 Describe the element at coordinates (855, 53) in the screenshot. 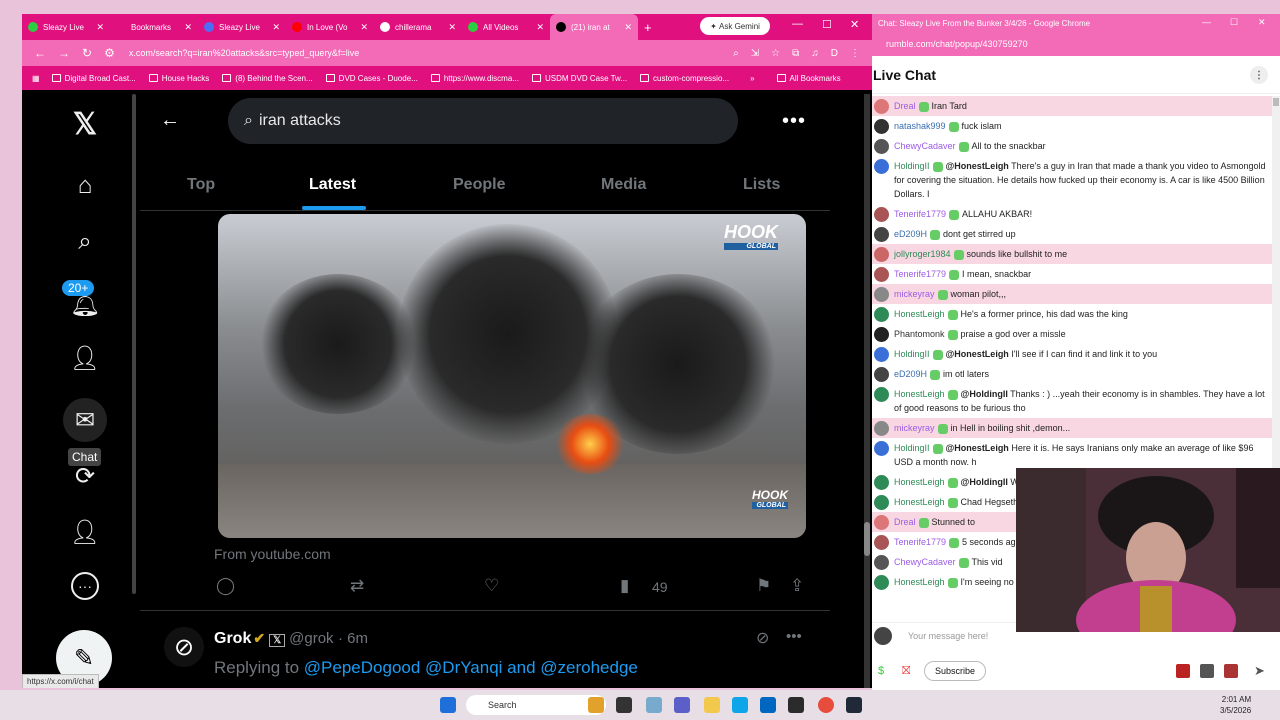

I see `menu-icon: ⋮` at that location.